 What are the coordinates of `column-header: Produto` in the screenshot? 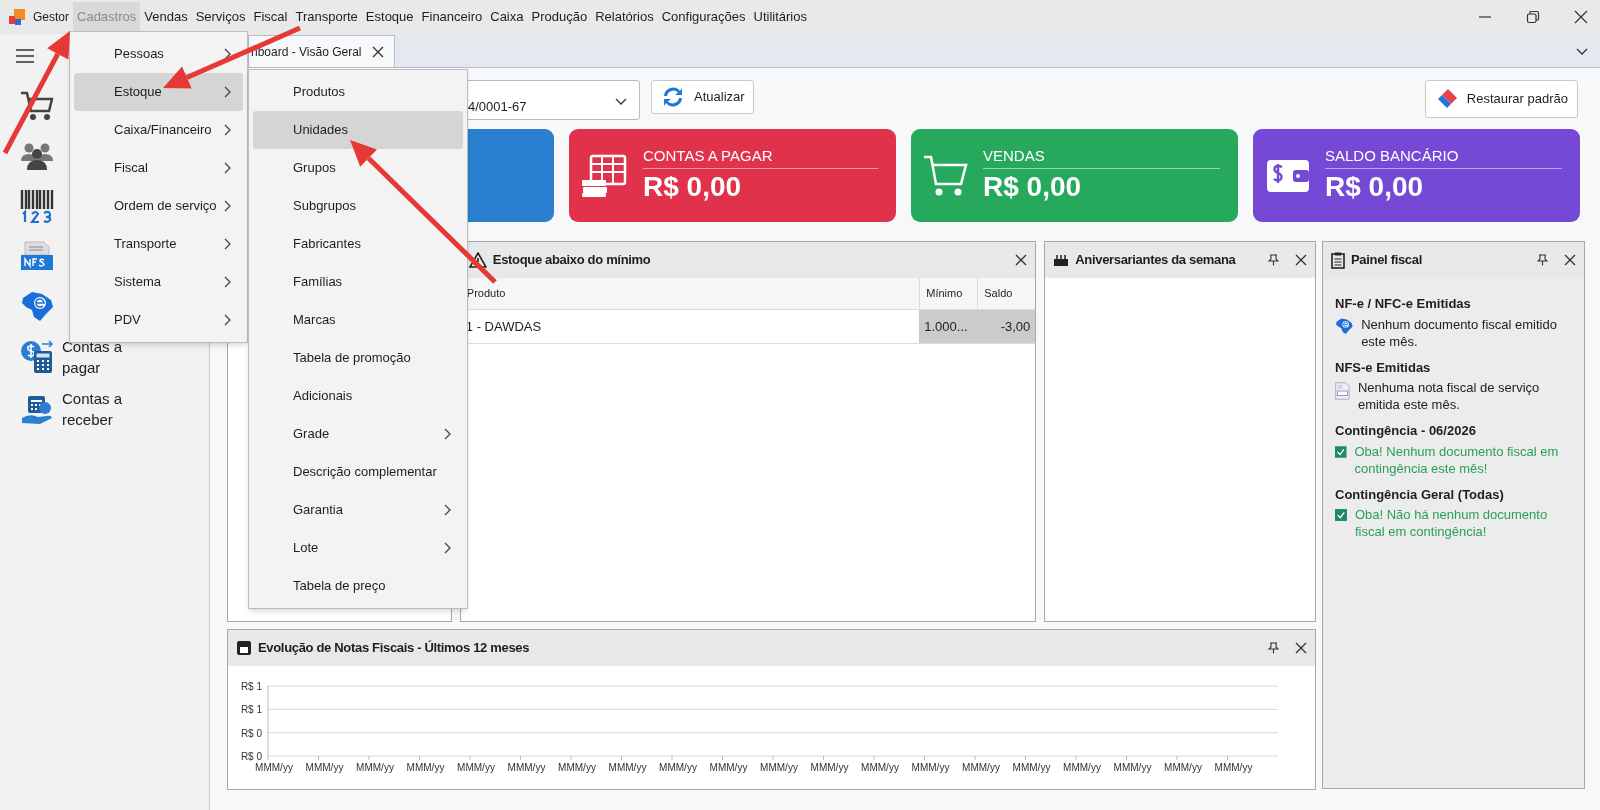 It's located at (486, 293).